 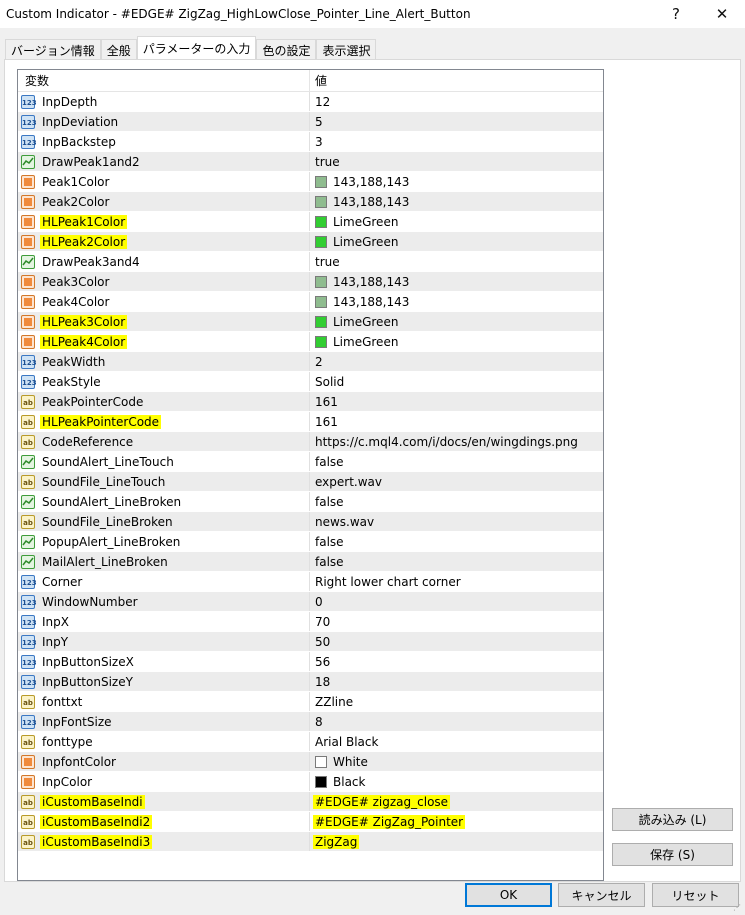 What do you see at coordinates (456, 801) in the screenshot?
I see `parameter-value-cell: #EDGE# zigzag_close` at bounding box center [456, 801].